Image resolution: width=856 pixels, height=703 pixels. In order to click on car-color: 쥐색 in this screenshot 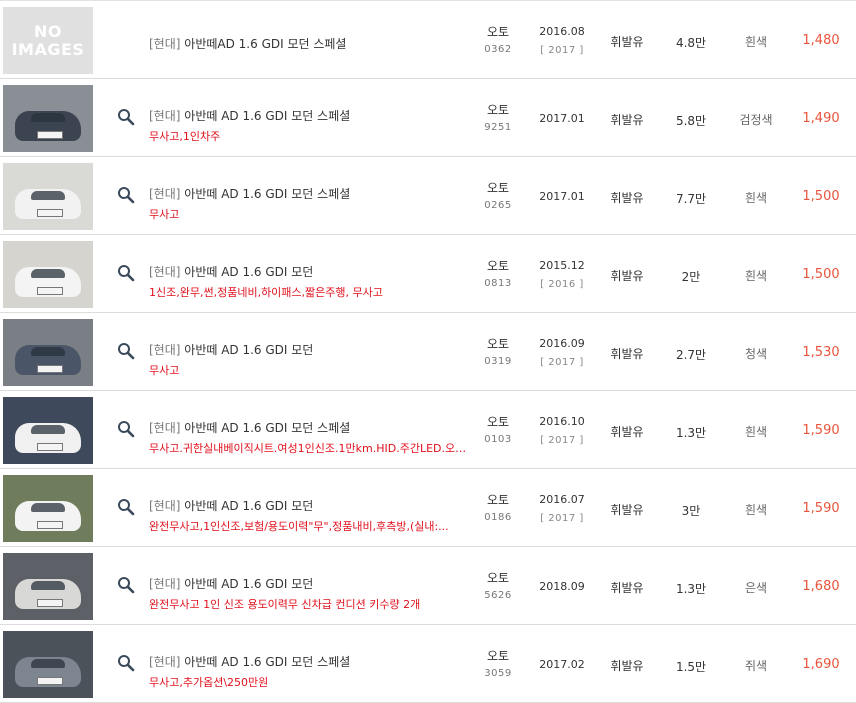, I will do `click(756, 666)`.